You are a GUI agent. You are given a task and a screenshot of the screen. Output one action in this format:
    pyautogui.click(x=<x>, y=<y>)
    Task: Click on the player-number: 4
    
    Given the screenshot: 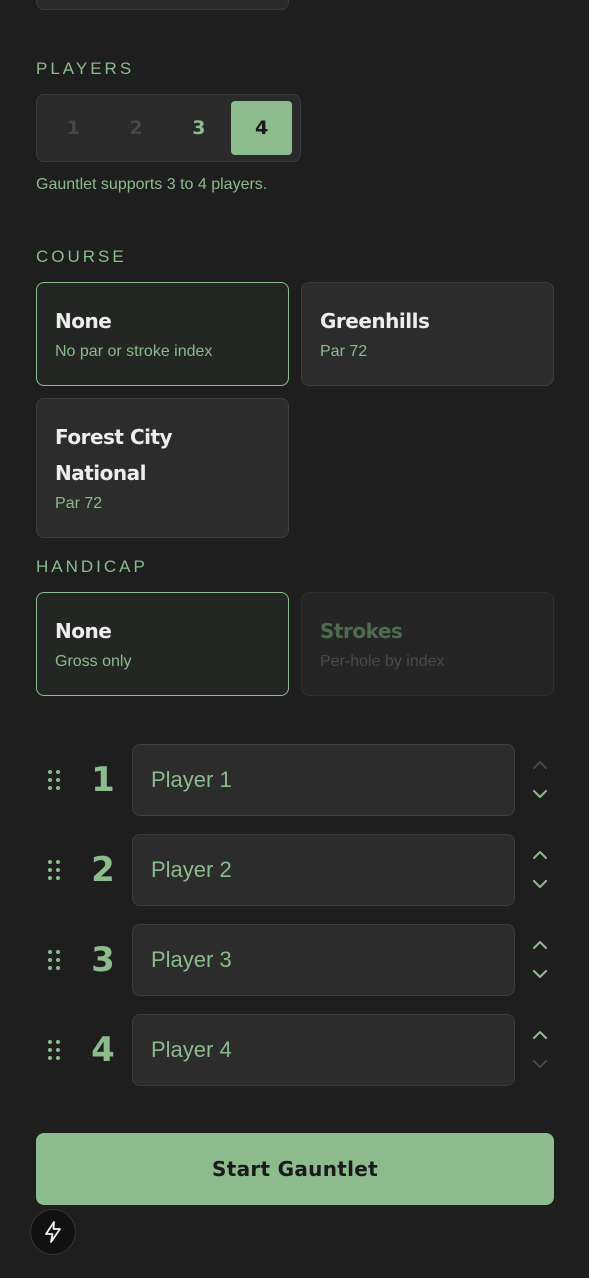 What is the action you would take?
    pyautogui.click(x=103, y=1050)
    